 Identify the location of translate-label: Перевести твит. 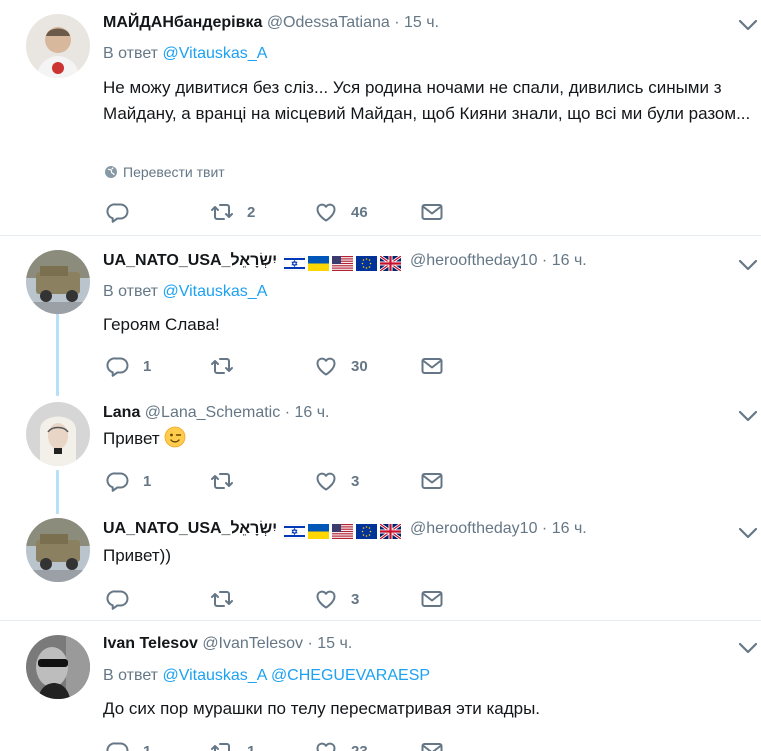
(174, 172).